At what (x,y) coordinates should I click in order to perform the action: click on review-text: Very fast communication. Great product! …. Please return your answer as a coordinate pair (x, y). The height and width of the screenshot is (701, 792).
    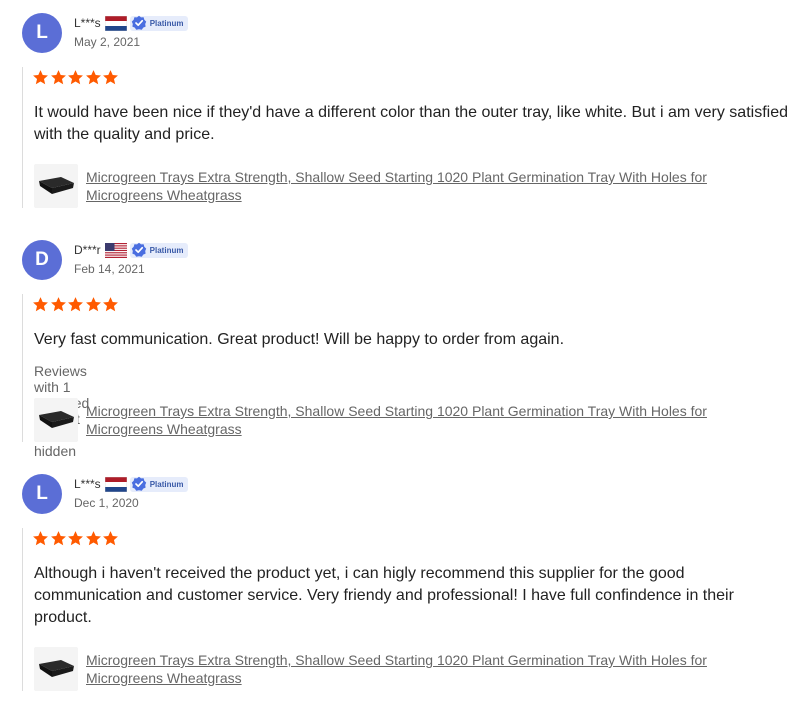
    Looking at the image, I should click on (299, 339).